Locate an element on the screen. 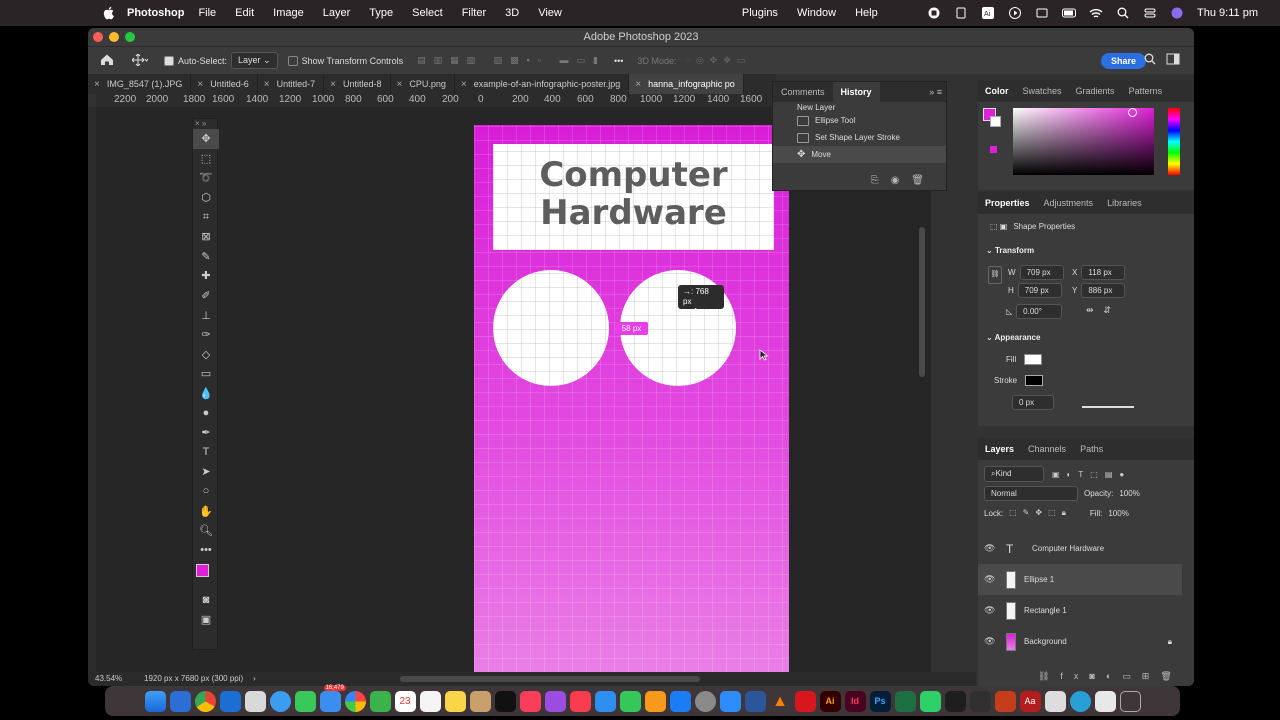  marquee-tool-icon: ⬚ is located at coordinates (206, 159).